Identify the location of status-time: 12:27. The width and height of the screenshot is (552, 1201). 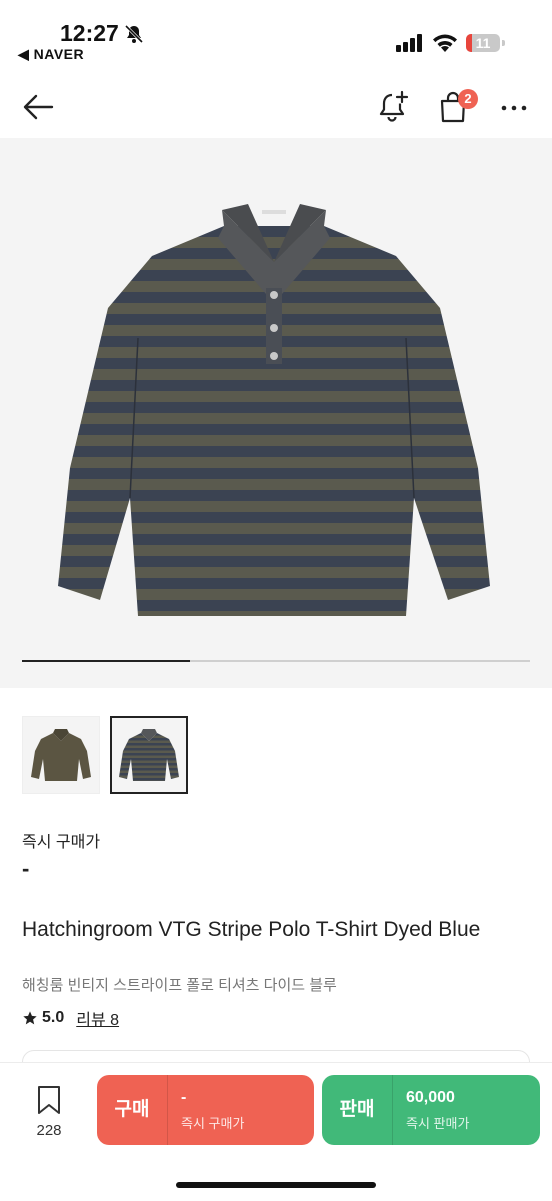
(89, 33).